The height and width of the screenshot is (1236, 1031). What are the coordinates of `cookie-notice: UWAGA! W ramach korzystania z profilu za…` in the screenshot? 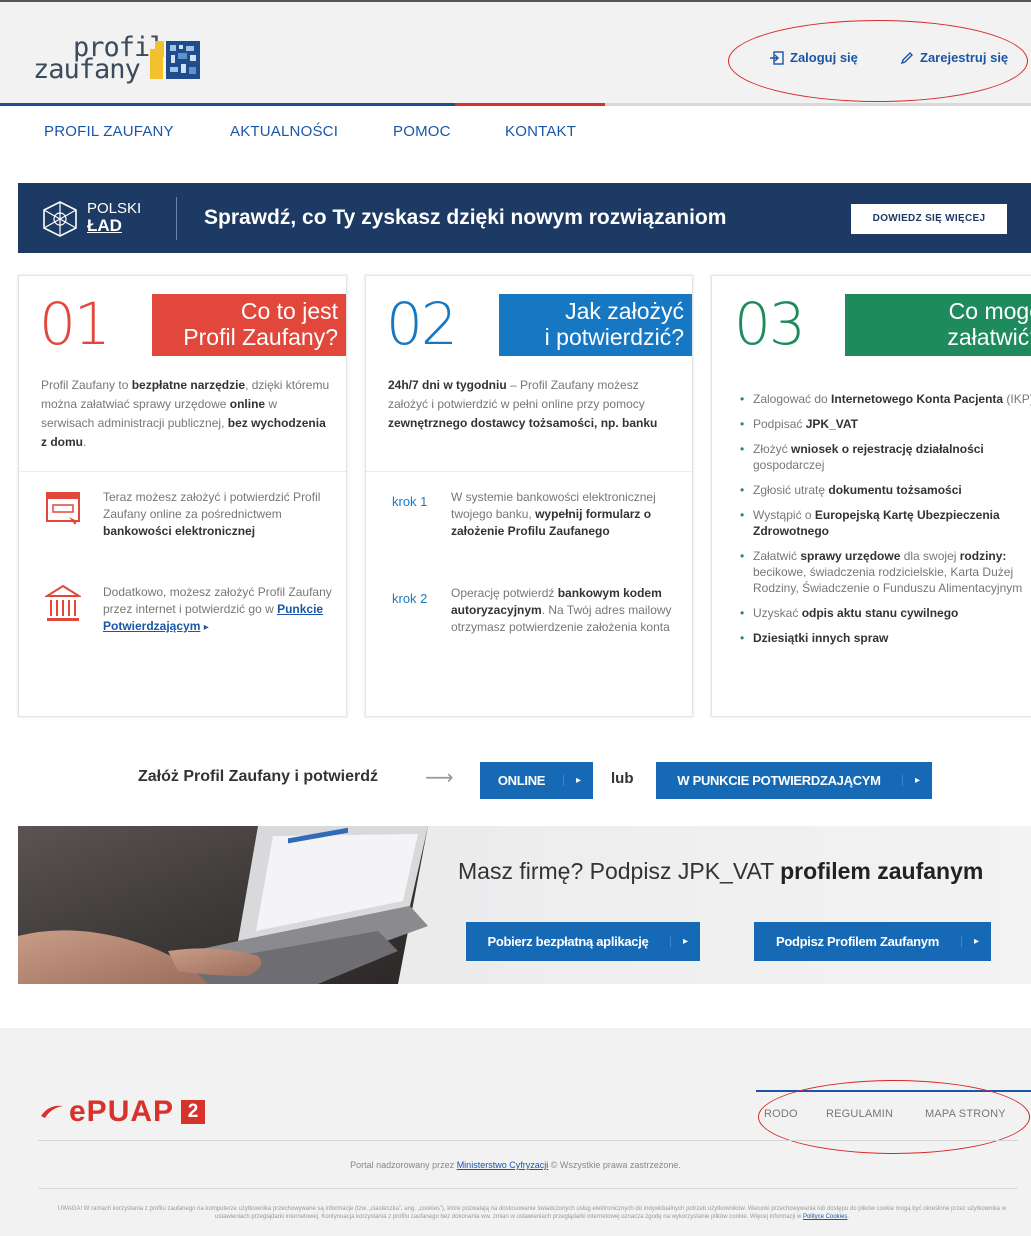 It's located at (532, 1213).